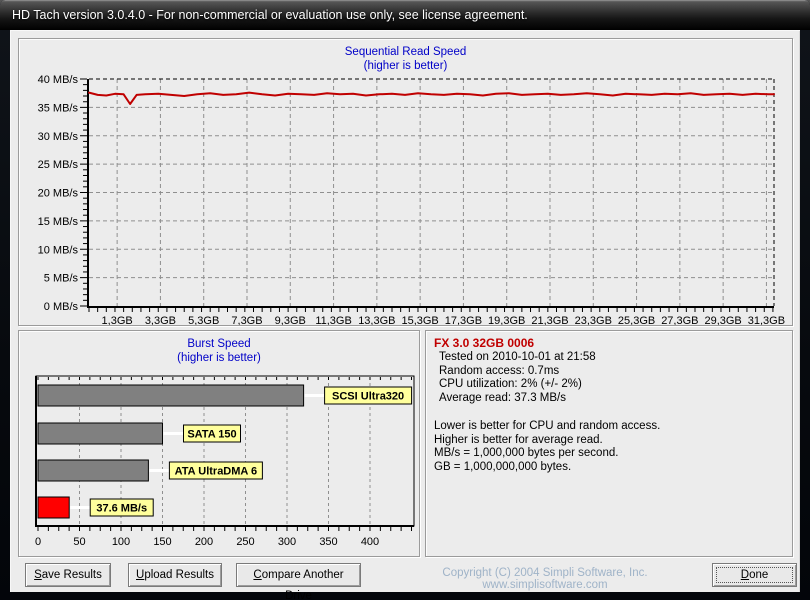 This screenshot has height=600, width=810. What do you see at coordinates (679, 320) in the screenshot?
I see `svg-text: 27,3GB` at bounding box center [679, 320].